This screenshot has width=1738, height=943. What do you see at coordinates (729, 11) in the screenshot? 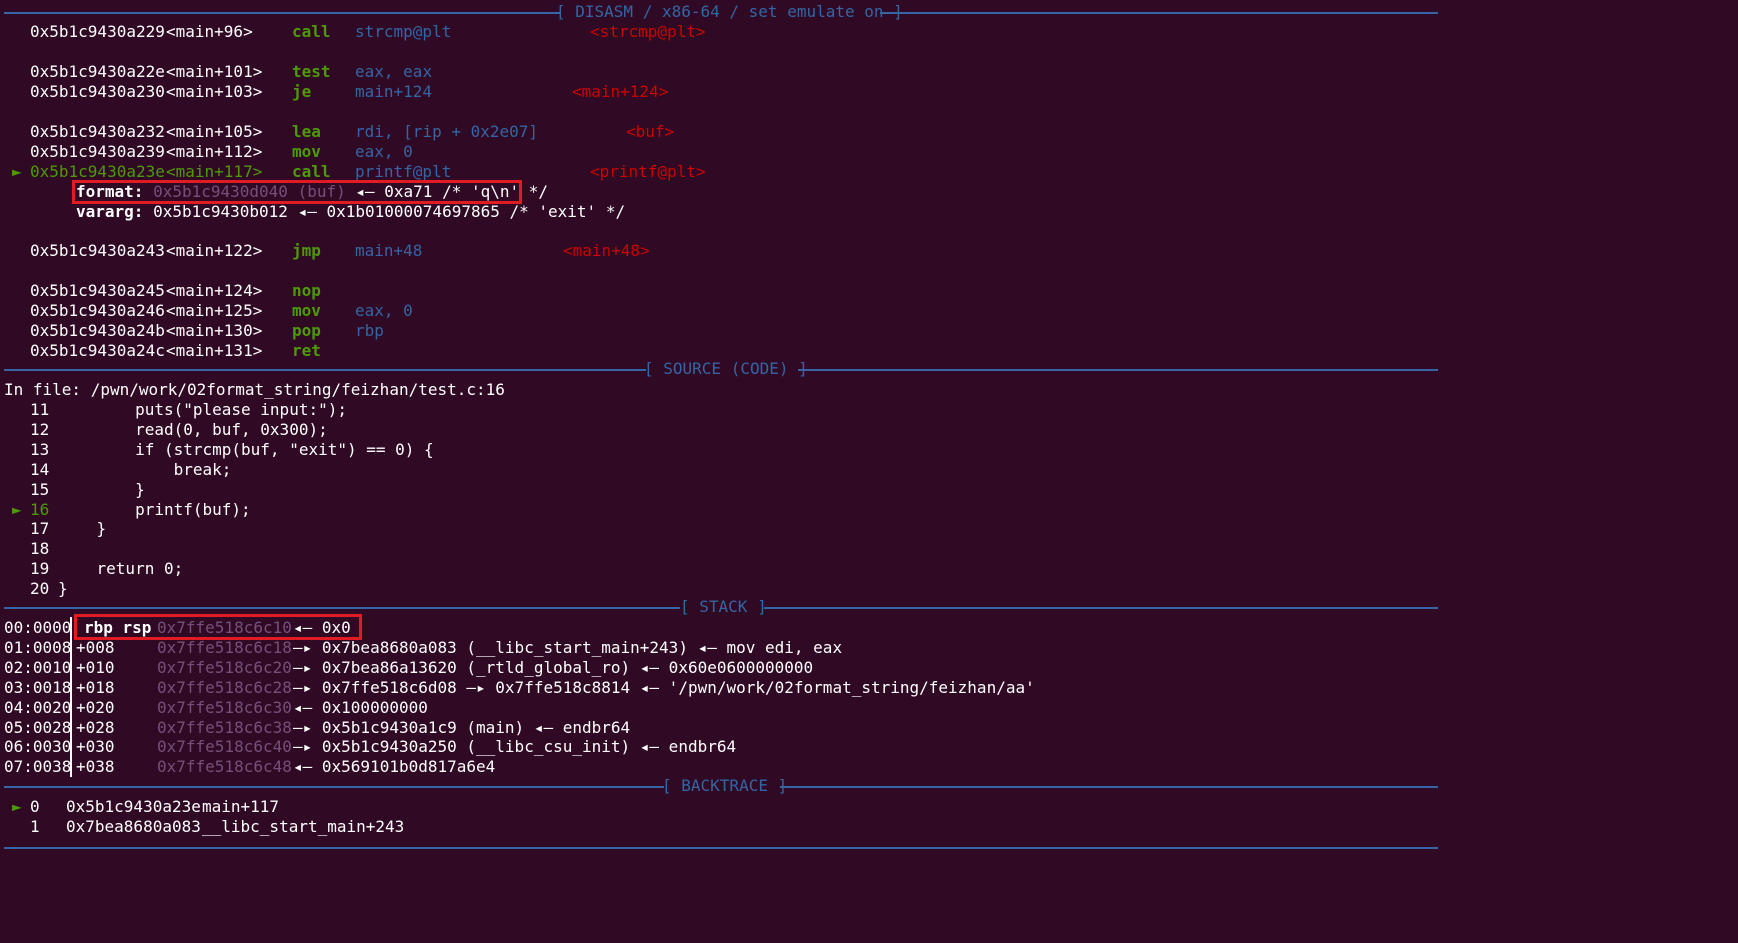
I see `disasm-banner: [ DISASM / x86-64 / set emulate on ]` at bounding box center [729, 11].